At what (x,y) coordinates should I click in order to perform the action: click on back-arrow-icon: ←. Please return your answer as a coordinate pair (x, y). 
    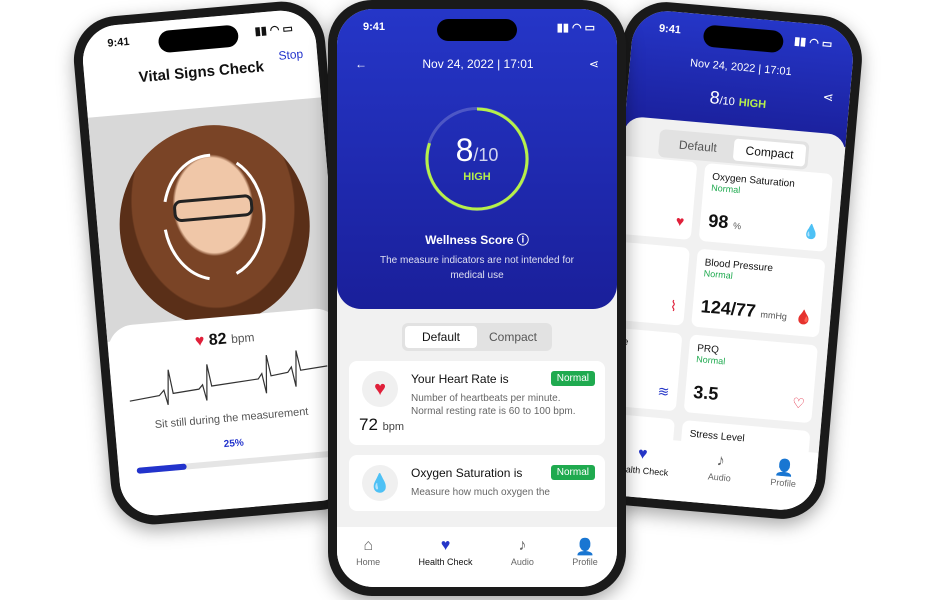
    Looking at the image, I should click on (361, 64).